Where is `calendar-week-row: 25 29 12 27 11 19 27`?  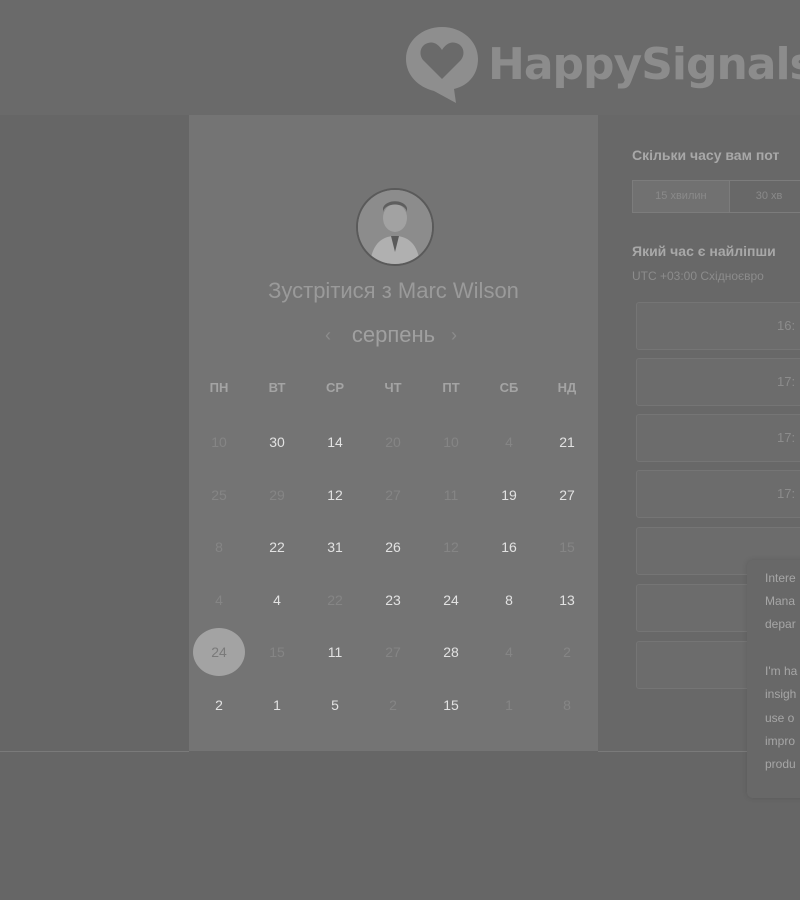
calendar-week-row: 25 29 12 27 11 19 27 is located at coordinates (394, 495).